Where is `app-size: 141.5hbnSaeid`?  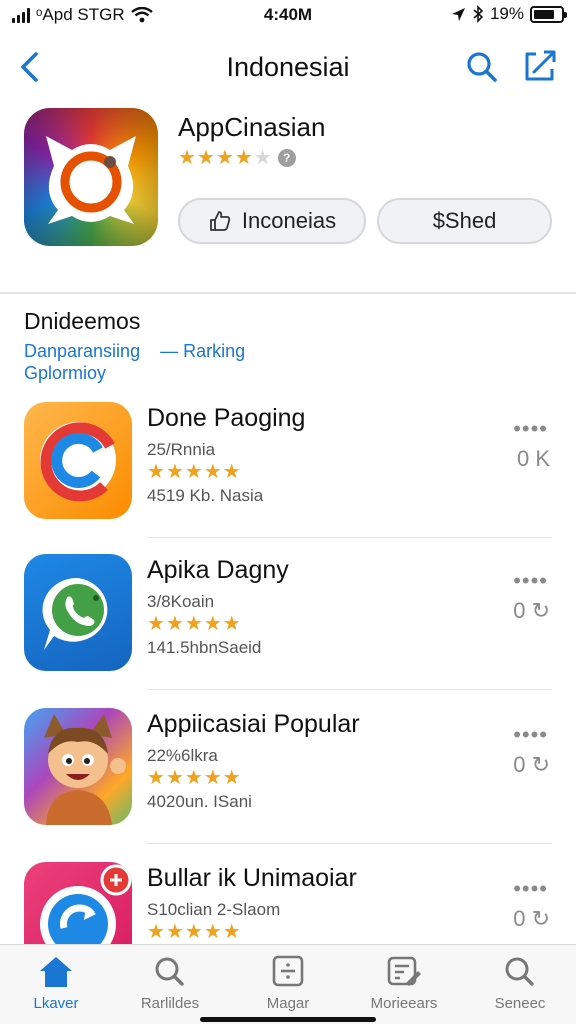
app-size: 141.5hbnSaeid is located at coordinates (204, 647).